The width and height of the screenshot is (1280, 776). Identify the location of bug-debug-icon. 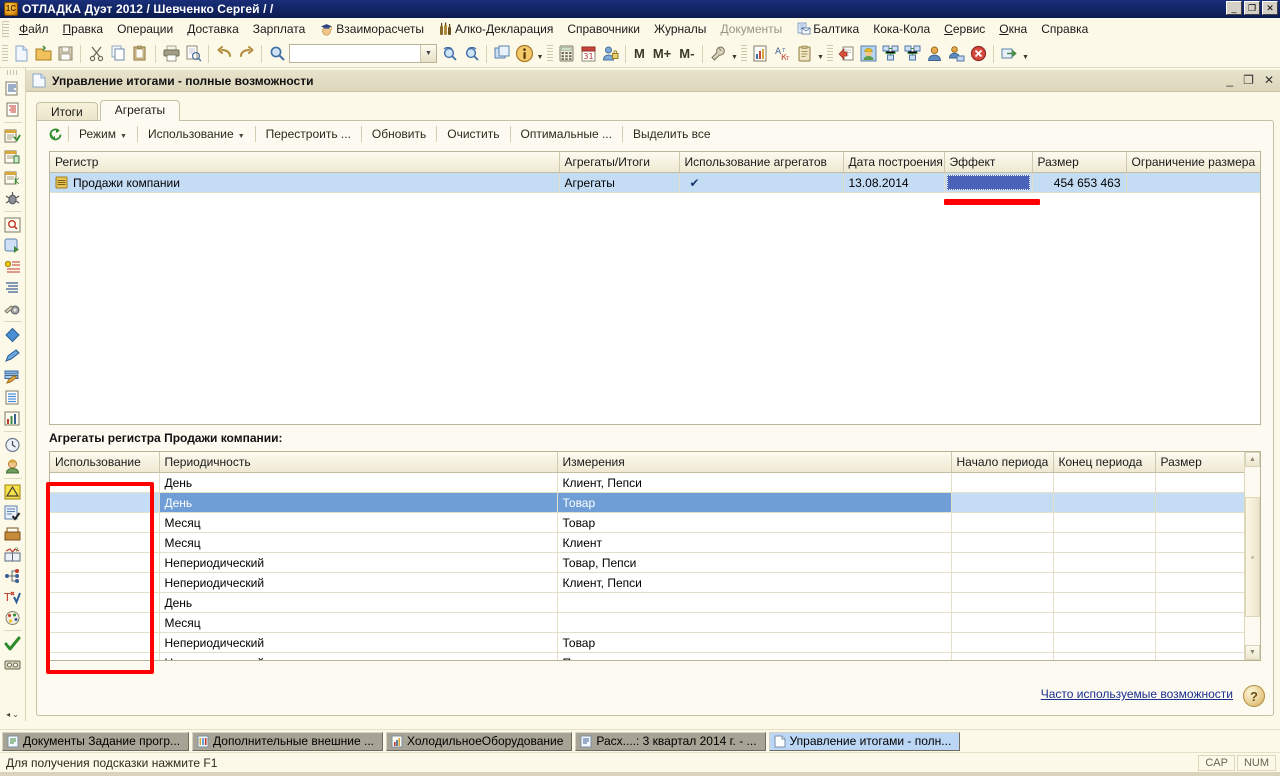
(13, 198).